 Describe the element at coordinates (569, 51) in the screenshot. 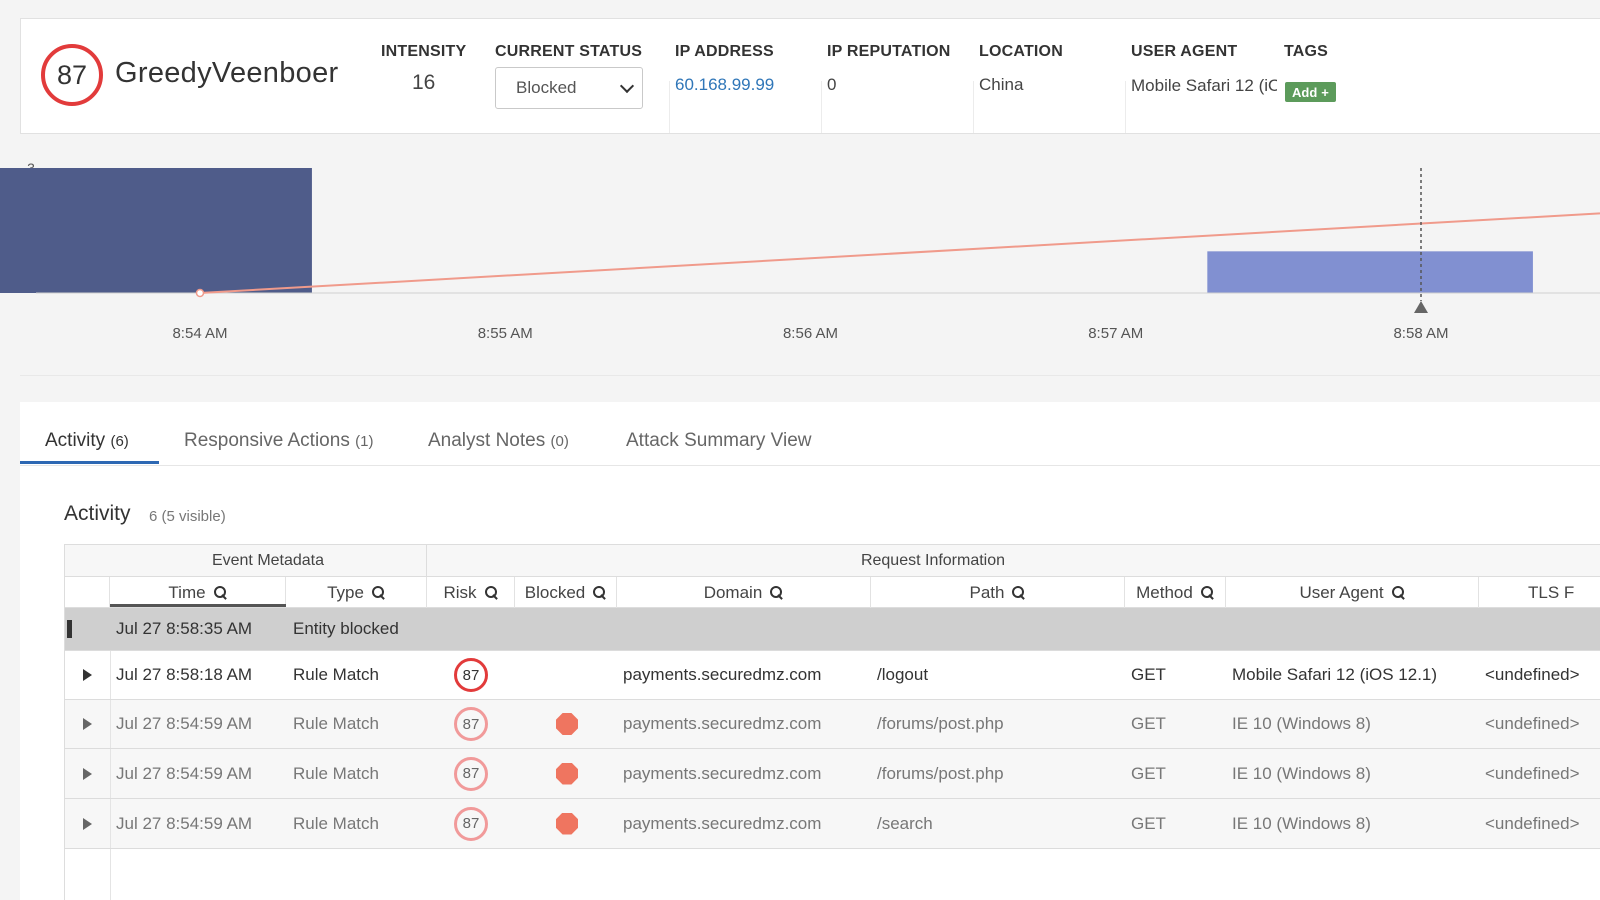

I see `status-label: CURRENT STATUS` at that location.